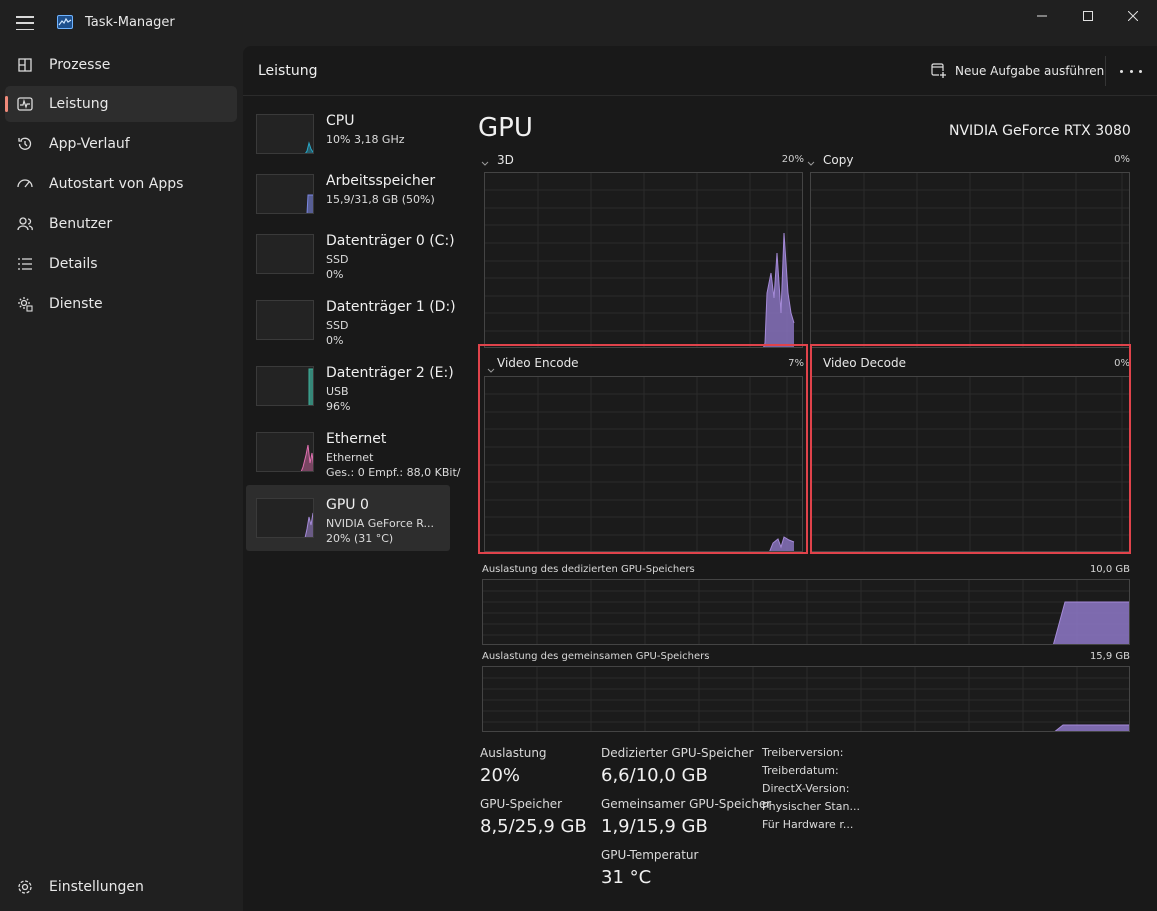 The image size is (1157, 911). Describe the element at coordinates (838, 160) in the screenshot. I see `engine-label-copy: Copy` at that location.